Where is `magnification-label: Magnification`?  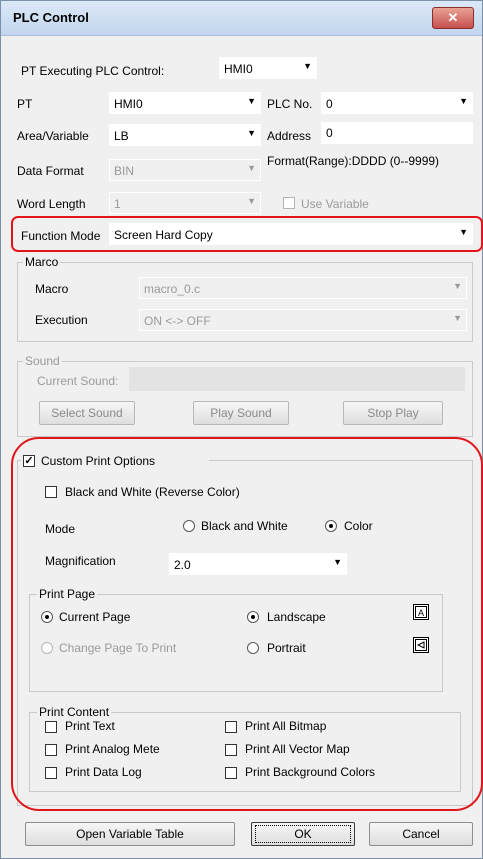 magnification-label: Magnification is located at coordinates (80, 561).